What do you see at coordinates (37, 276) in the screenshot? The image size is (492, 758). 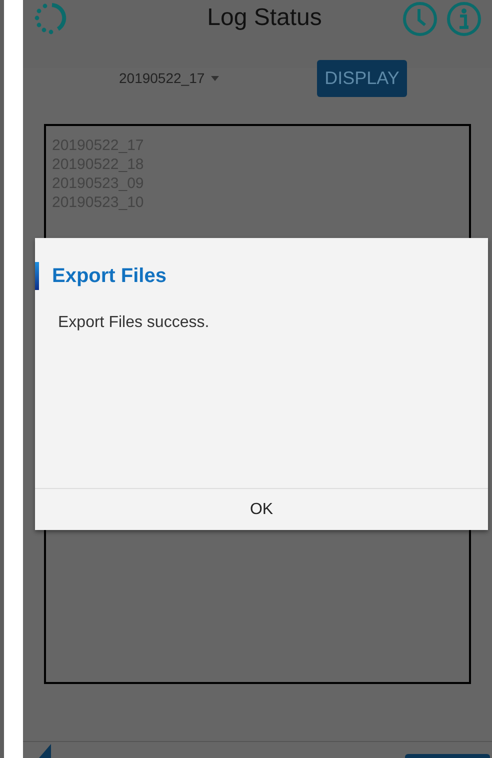 I see `title-accent-bar` at bounding box center [37, 276].